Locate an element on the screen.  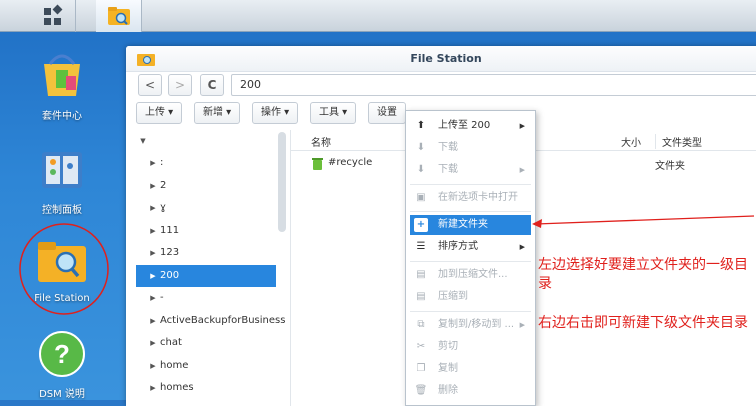
tree-item-200-selected: ▶ 200 is located at coordinates (206, 276).